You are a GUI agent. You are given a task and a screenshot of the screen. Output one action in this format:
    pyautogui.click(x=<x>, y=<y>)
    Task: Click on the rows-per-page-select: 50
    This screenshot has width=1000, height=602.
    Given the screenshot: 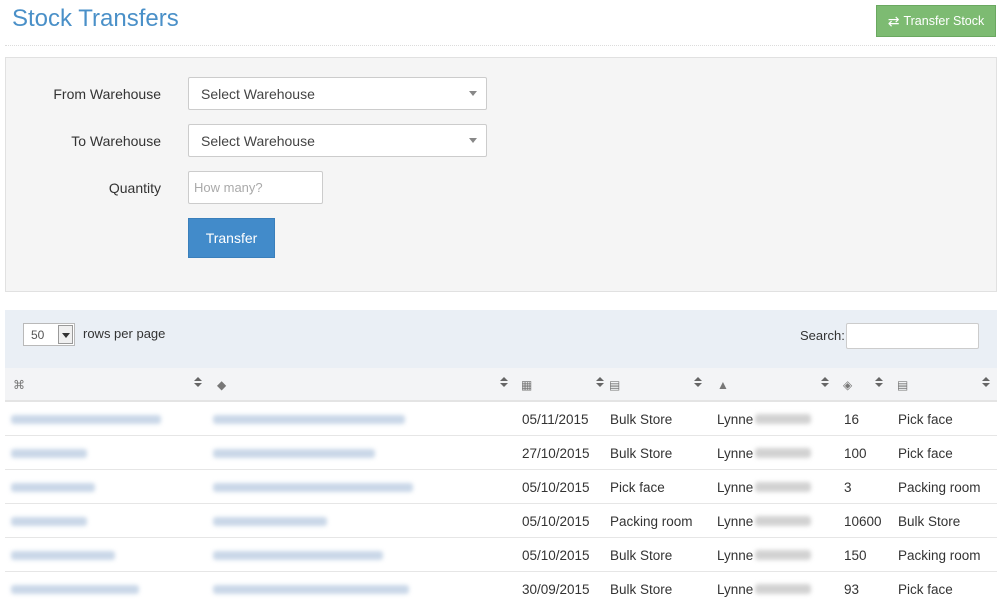 What is the action you would take?
    pyautogui.click(x=49, y=334)
    